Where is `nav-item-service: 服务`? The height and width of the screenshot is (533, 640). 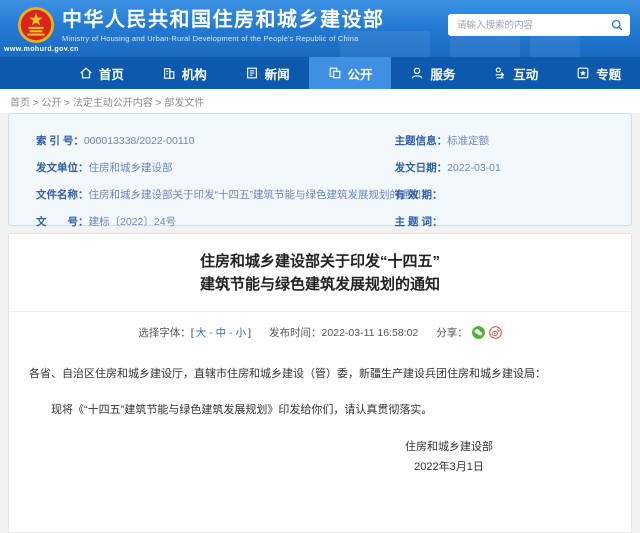
nav-item-service: 服务 is located at coordinates (432, 73).